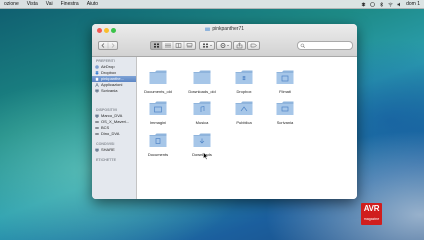  What do you see at coordinates (206, 156) in the screenshot?
I see `mouse-cursor-icon` at bounding box center [206, 156].